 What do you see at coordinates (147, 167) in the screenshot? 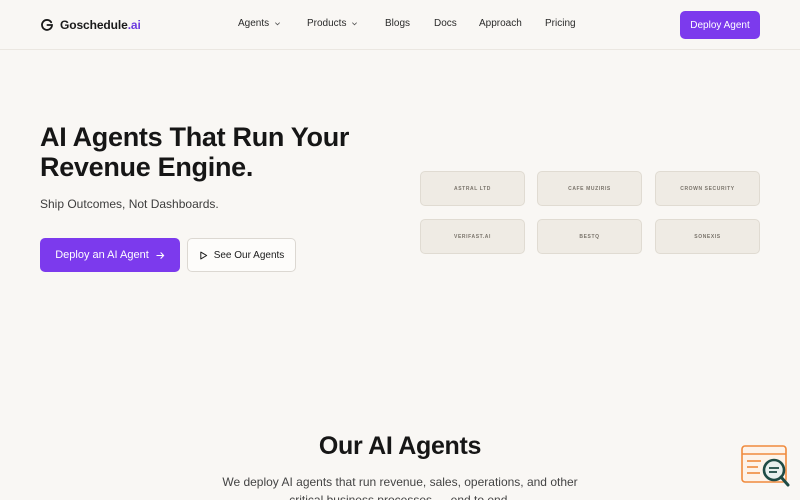
I see `hero-title-line-2: Revenue Engine.` at bounding box center [147, 167].